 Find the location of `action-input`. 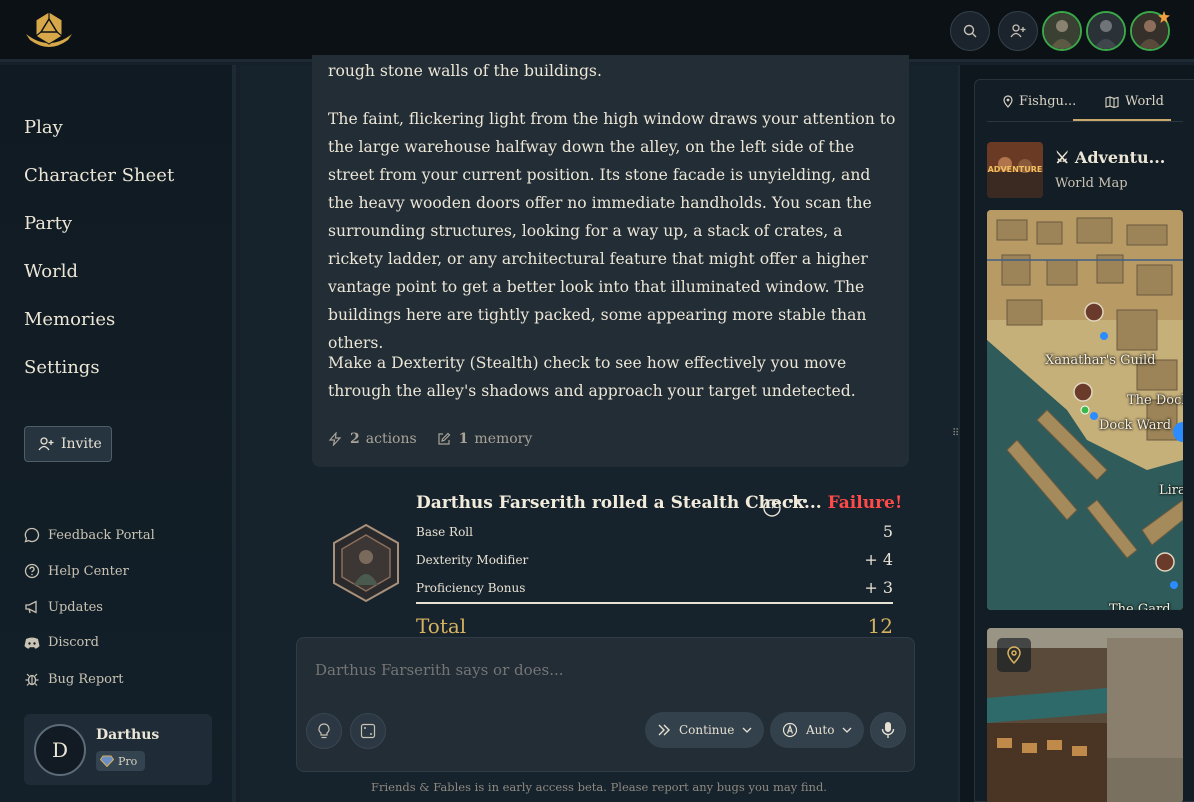

action-input is located at coordinates (605, 670).